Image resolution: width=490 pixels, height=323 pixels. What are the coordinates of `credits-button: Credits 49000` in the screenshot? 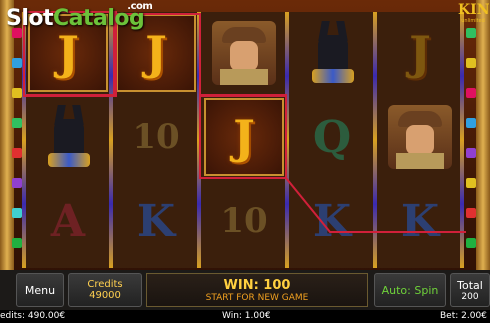 It's located at (105, 290).